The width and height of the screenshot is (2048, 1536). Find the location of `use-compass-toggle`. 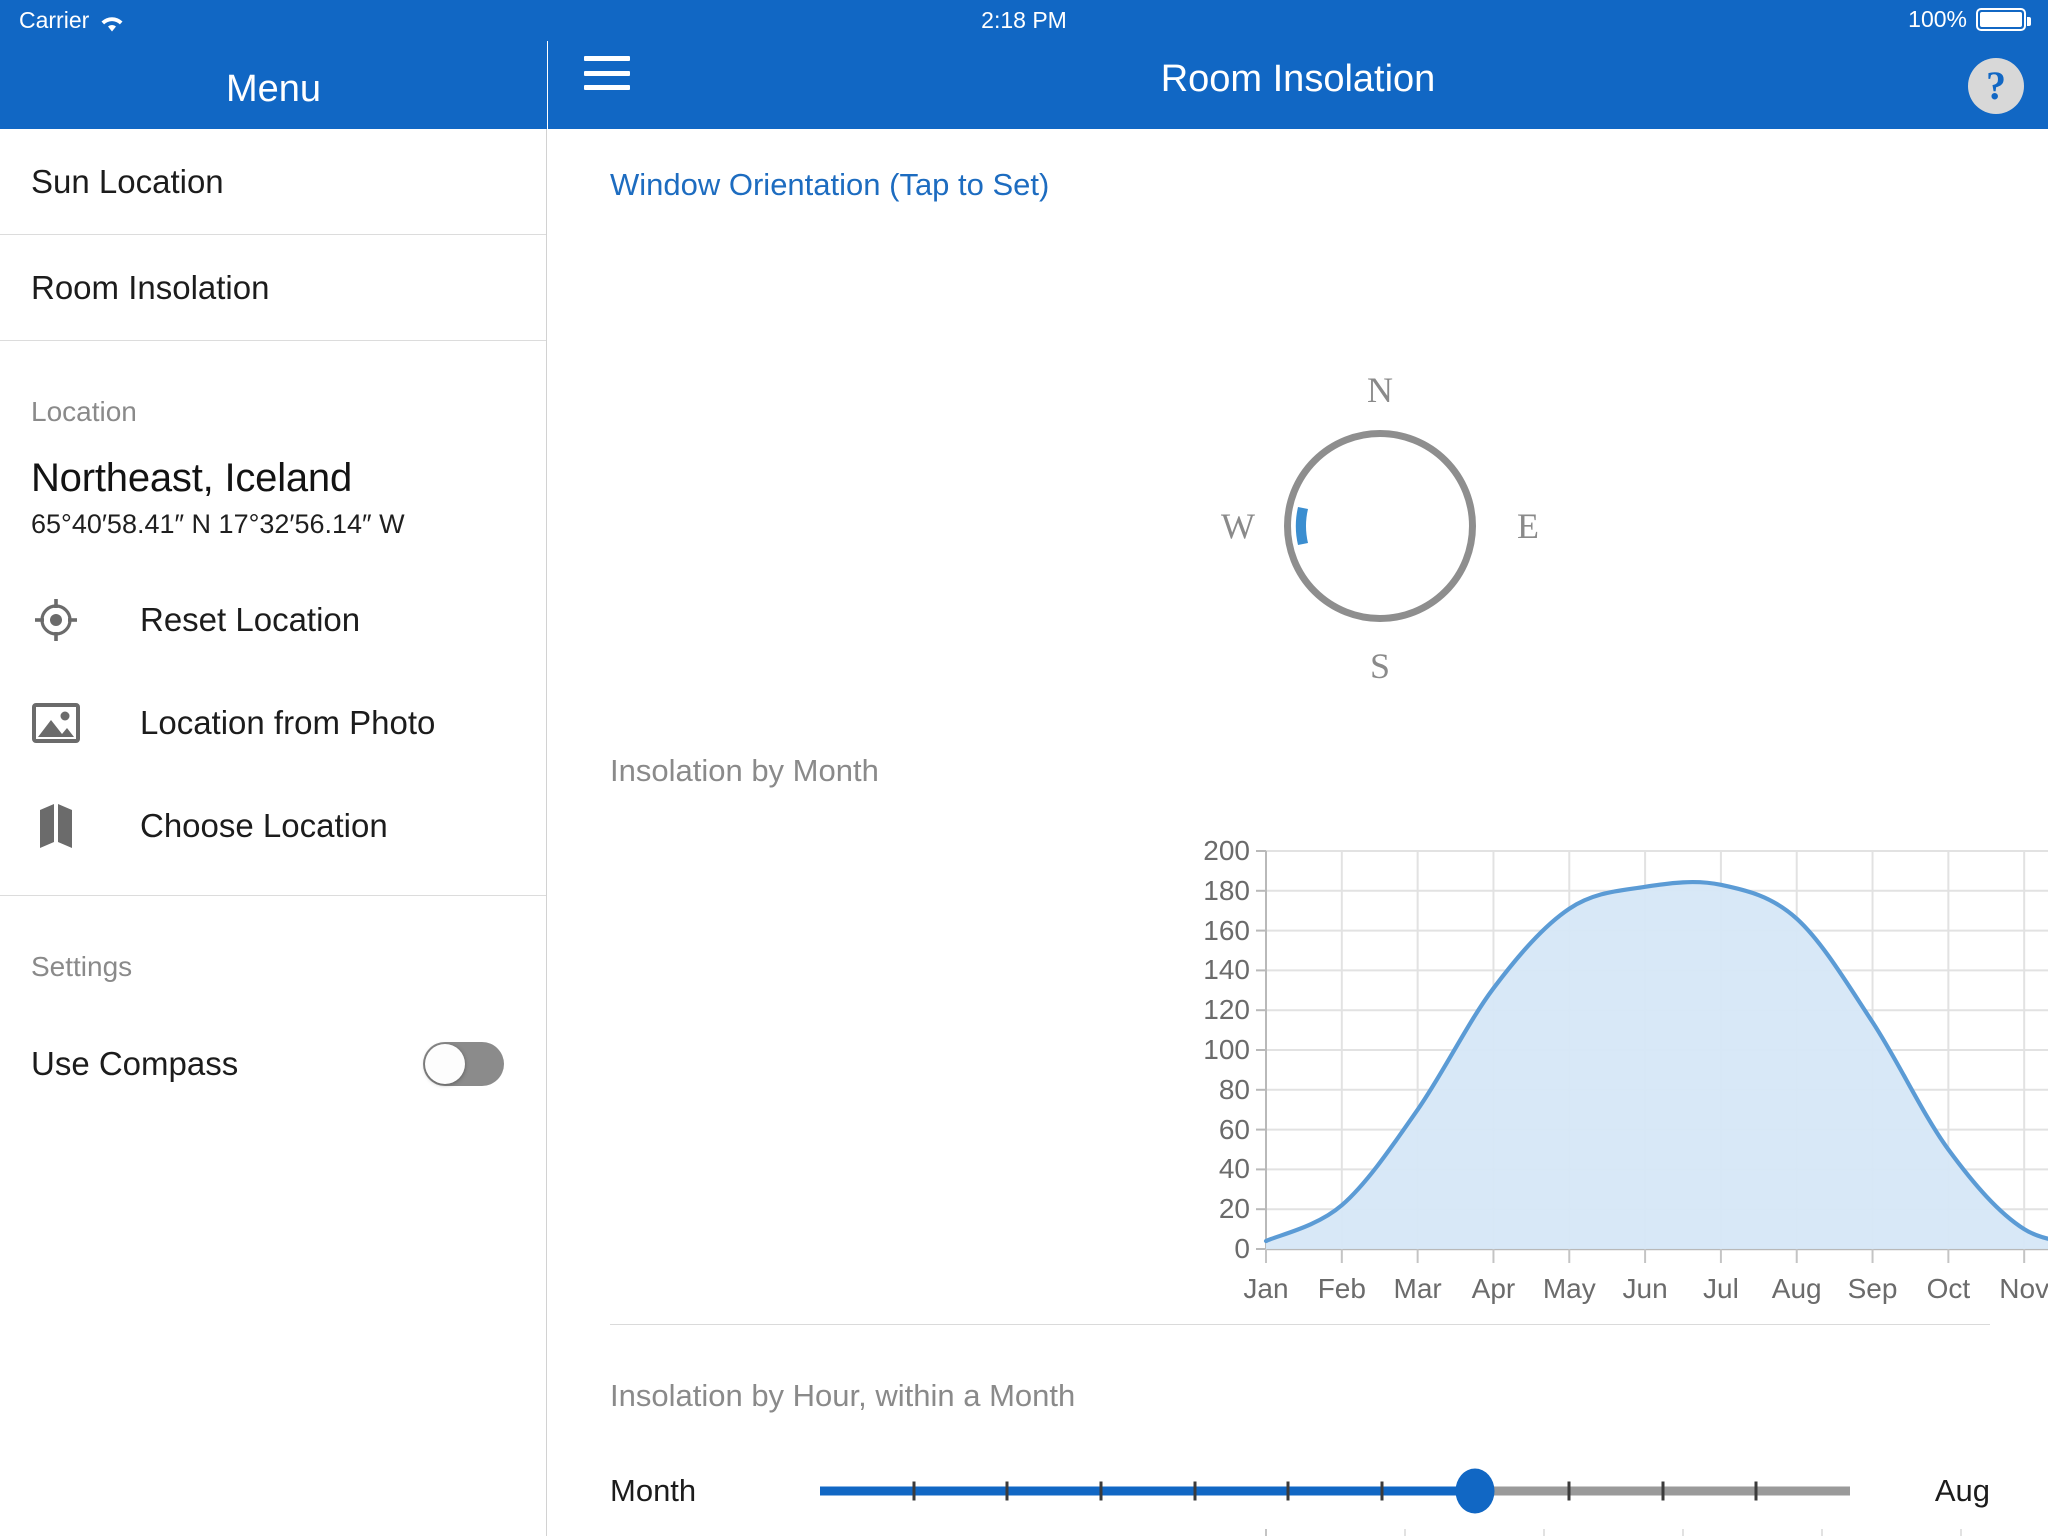

use-compass-toggle is located at coordinates (463, 1064).